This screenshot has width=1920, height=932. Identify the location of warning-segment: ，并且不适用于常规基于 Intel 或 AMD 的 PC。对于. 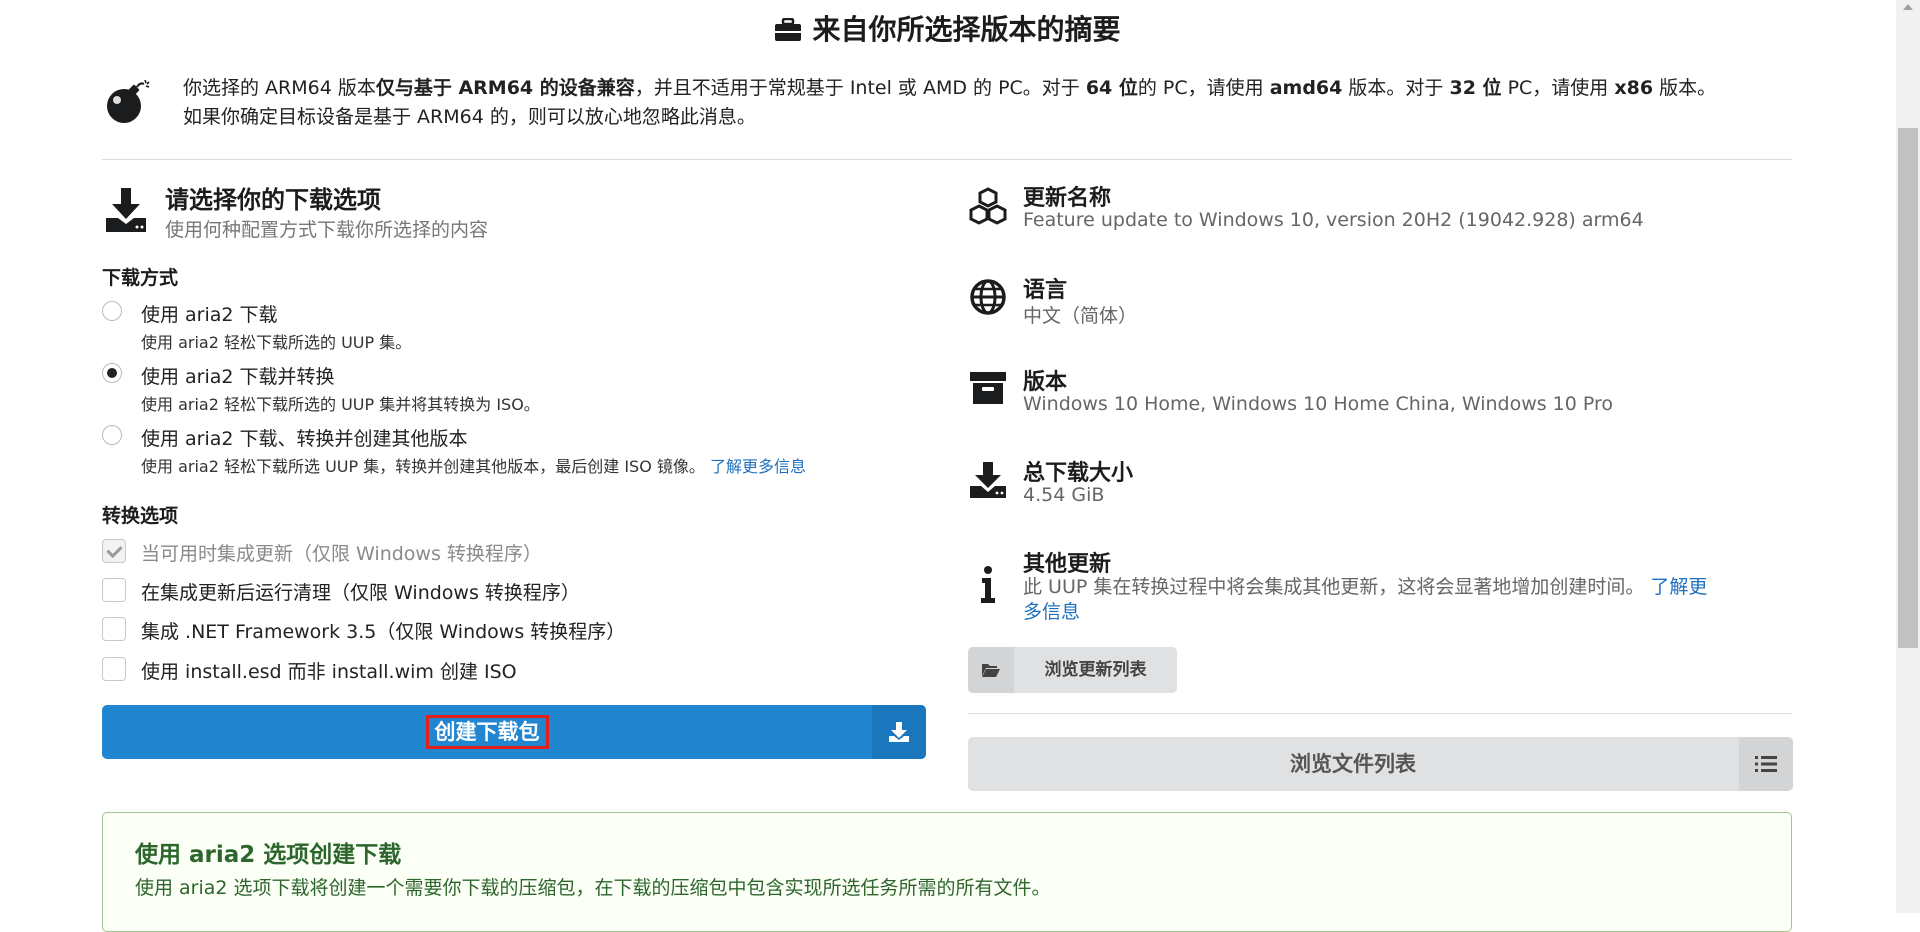
(860, 88).